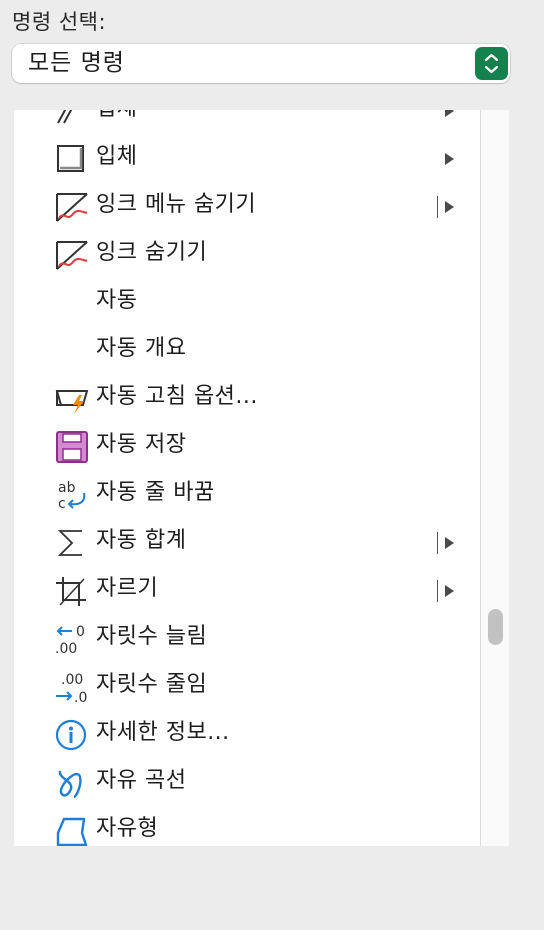 This screenshot has width=544, height=930. What do you see at coordinates (76, 63) in the screenshot?
I see `dropdown-value: 모든 명령` at bounding box center [76, 63].